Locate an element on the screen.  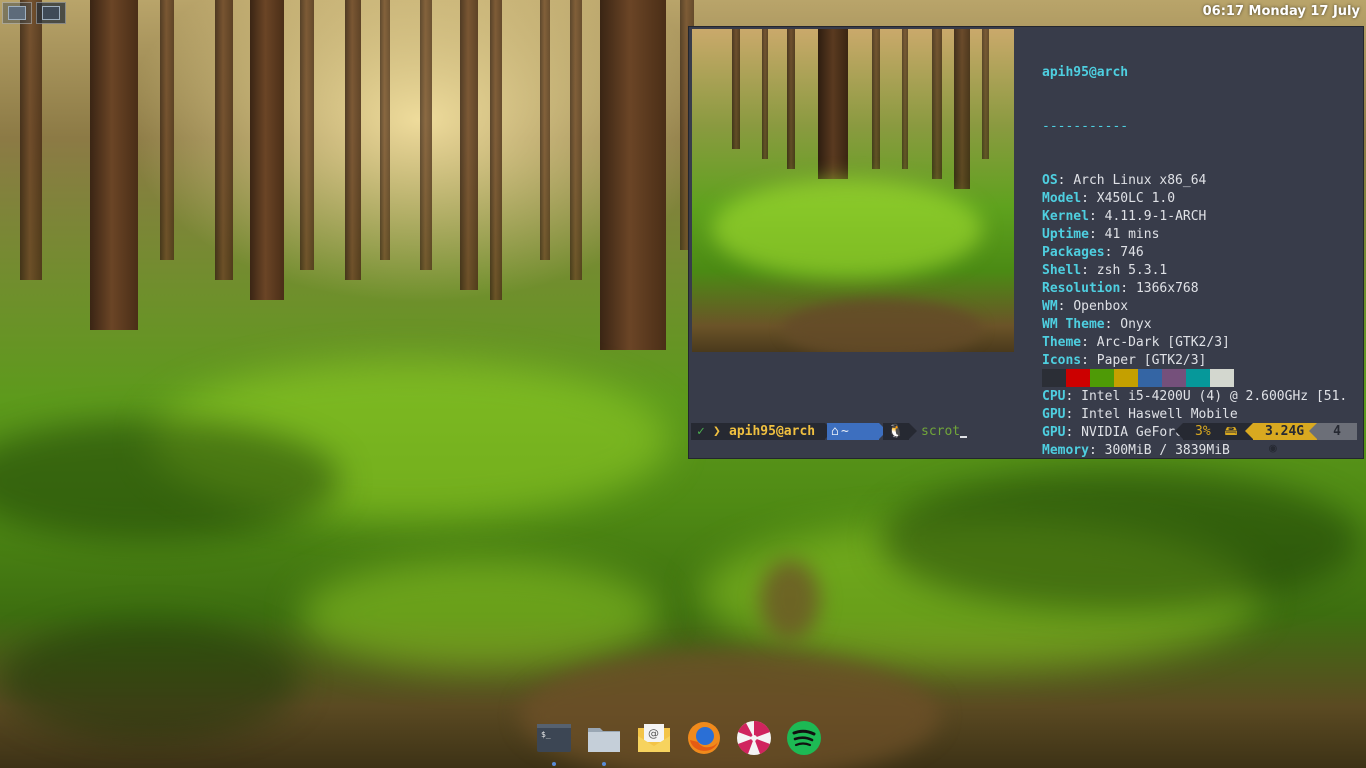
workspace-pager is located at coordinates (34, 13).